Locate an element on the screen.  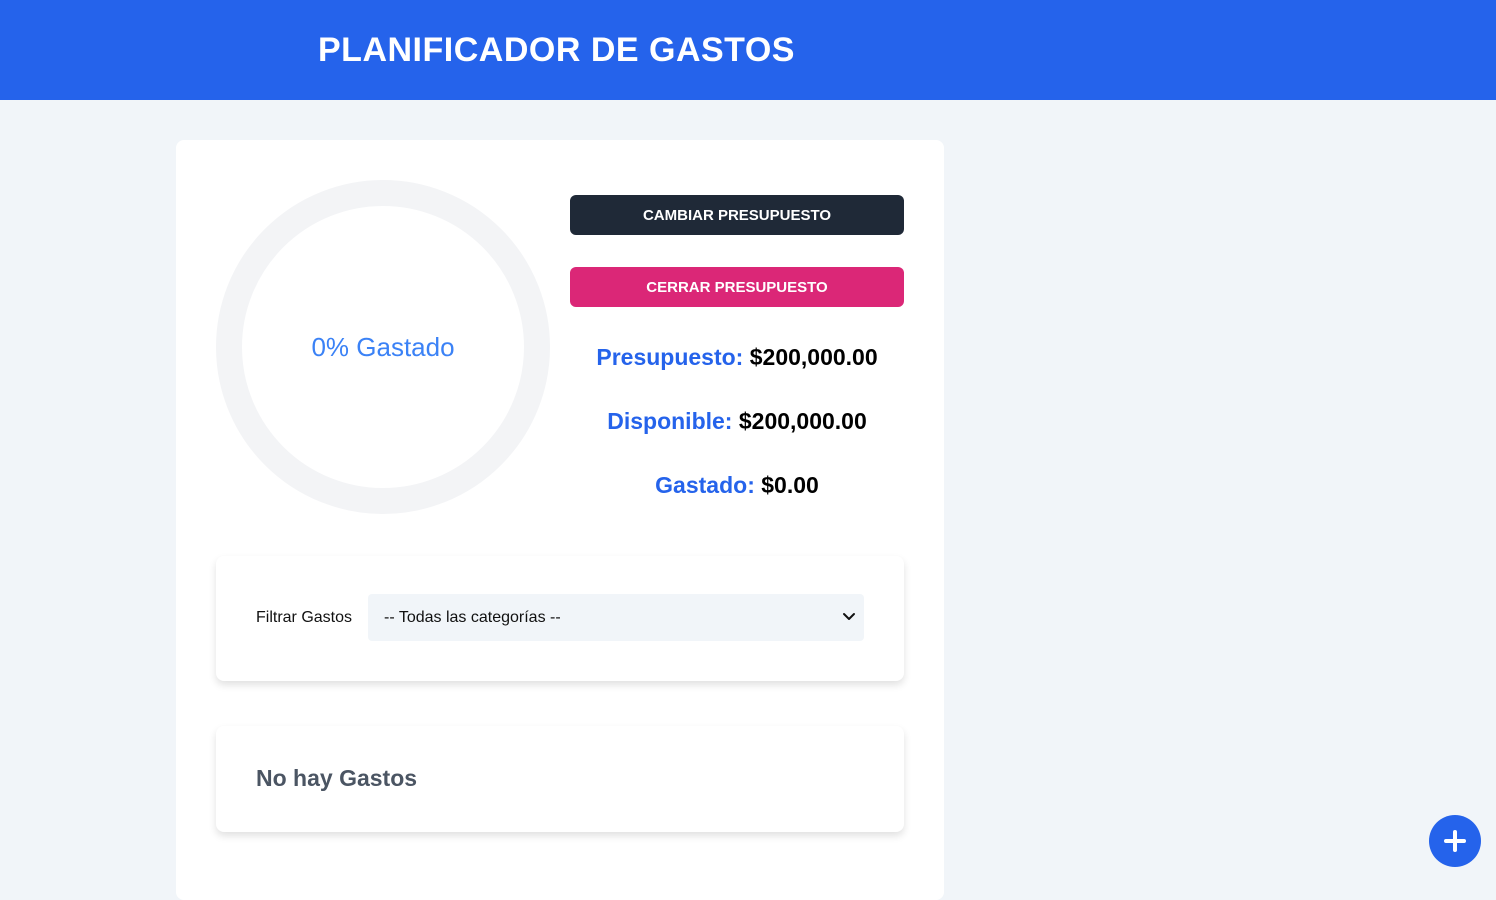
filter-label: Filtrar Gastos is located at coordinates (304, 617).